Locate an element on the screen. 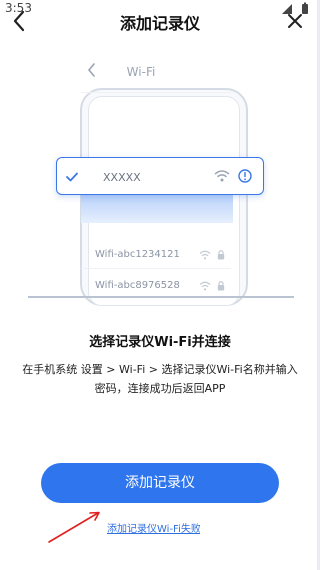 This screenshot has height=570, width=320. network-row: Wifi-abc8976528 is located at coordinates (157, 287).